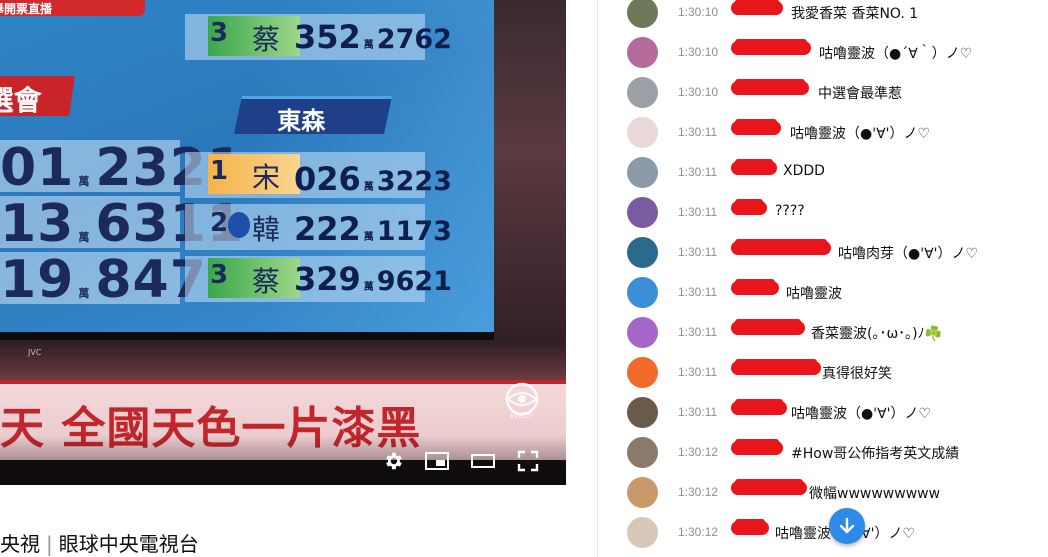 Image resolution: width=1048 pixels, height=557 pixels. I want to click on chat-message: 1:30:12 微幅wwwwwwwww, so click(823, 493).